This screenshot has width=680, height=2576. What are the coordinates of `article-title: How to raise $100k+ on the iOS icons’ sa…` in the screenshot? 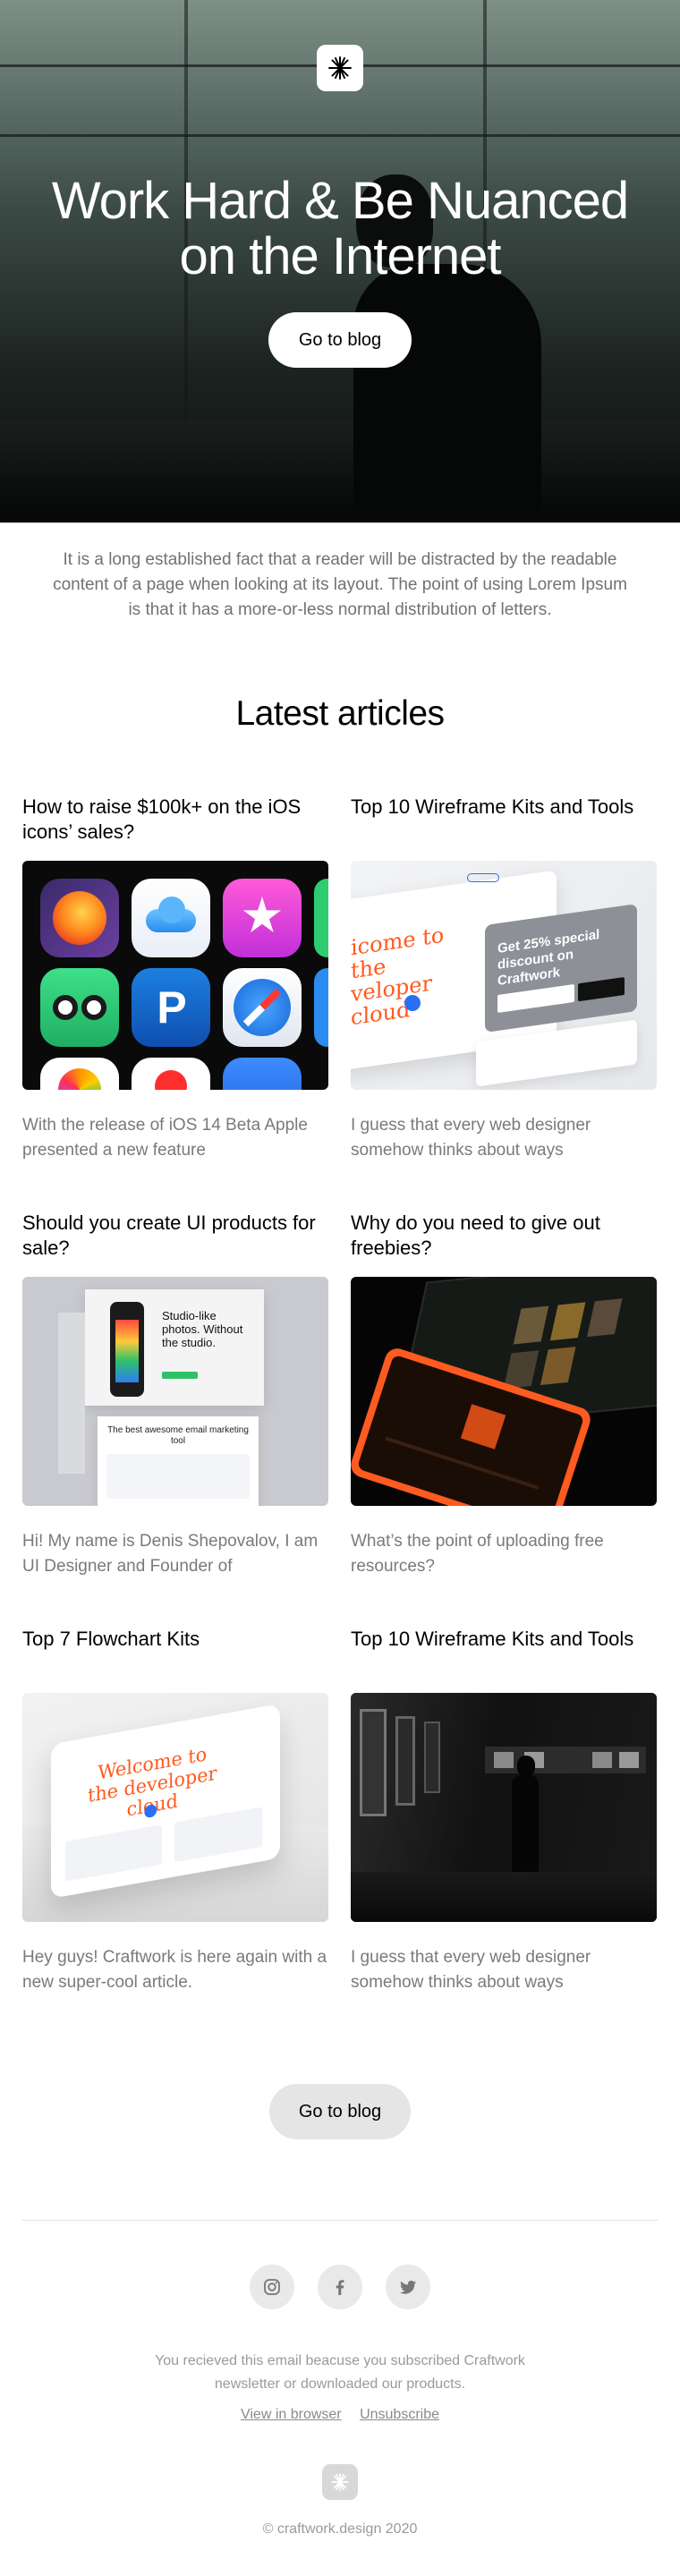 It's located at (175, 822).